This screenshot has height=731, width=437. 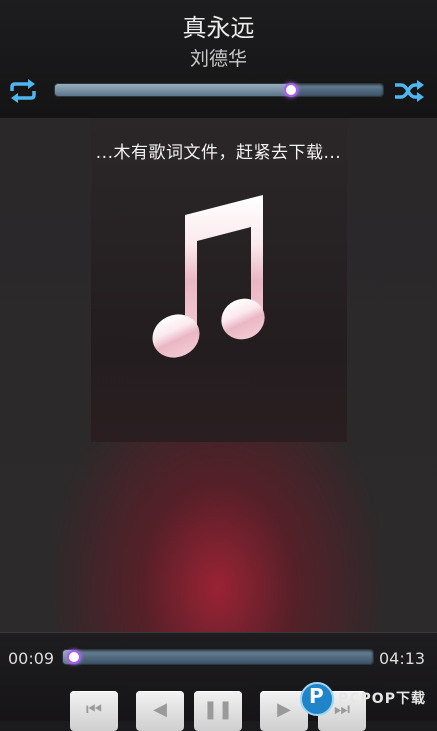 I want to click on total-time: 04:13, so click(x=402, y=658).